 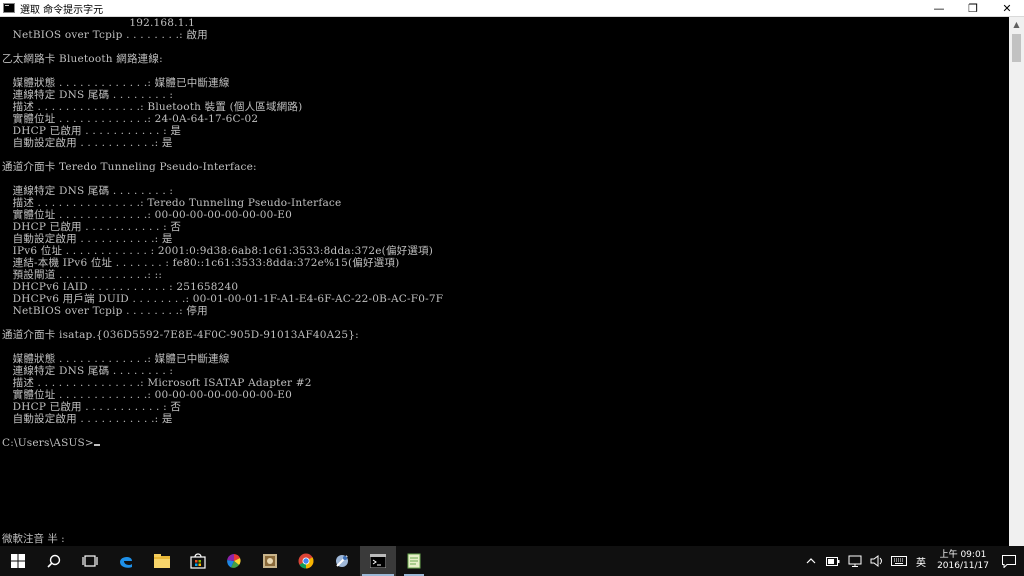 What do you see at coordinates (877, 561) in the screenshot?
I see `volume-icon` at bounding box center [877, 561].